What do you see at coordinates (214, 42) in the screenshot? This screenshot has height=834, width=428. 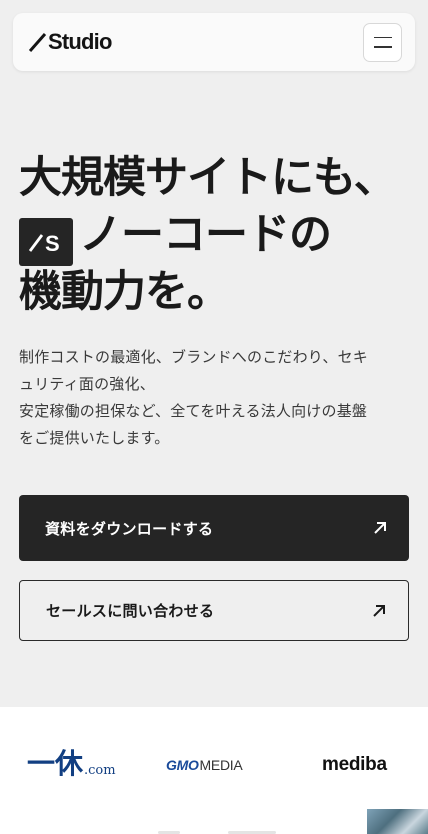 I see `site-header: Studio` at bounding box center [214, 42].